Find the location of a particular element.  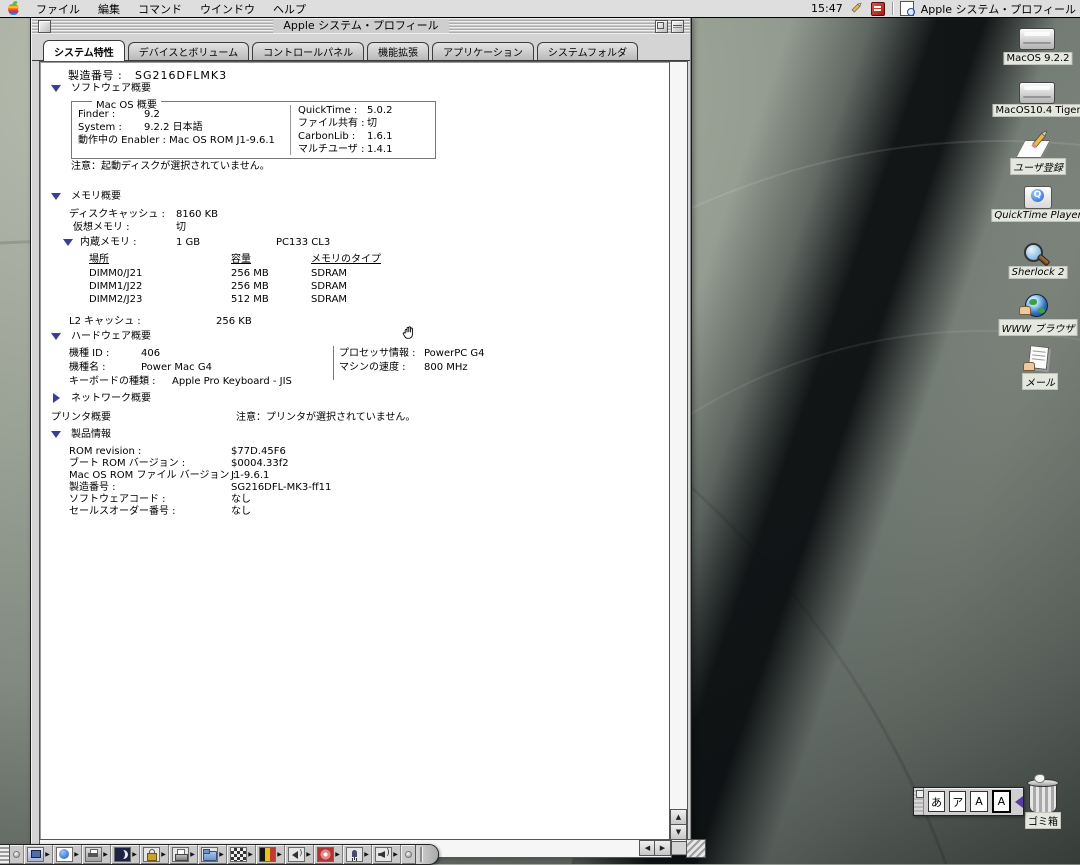

palette-drag-edge is located at coordinates (919, 801).